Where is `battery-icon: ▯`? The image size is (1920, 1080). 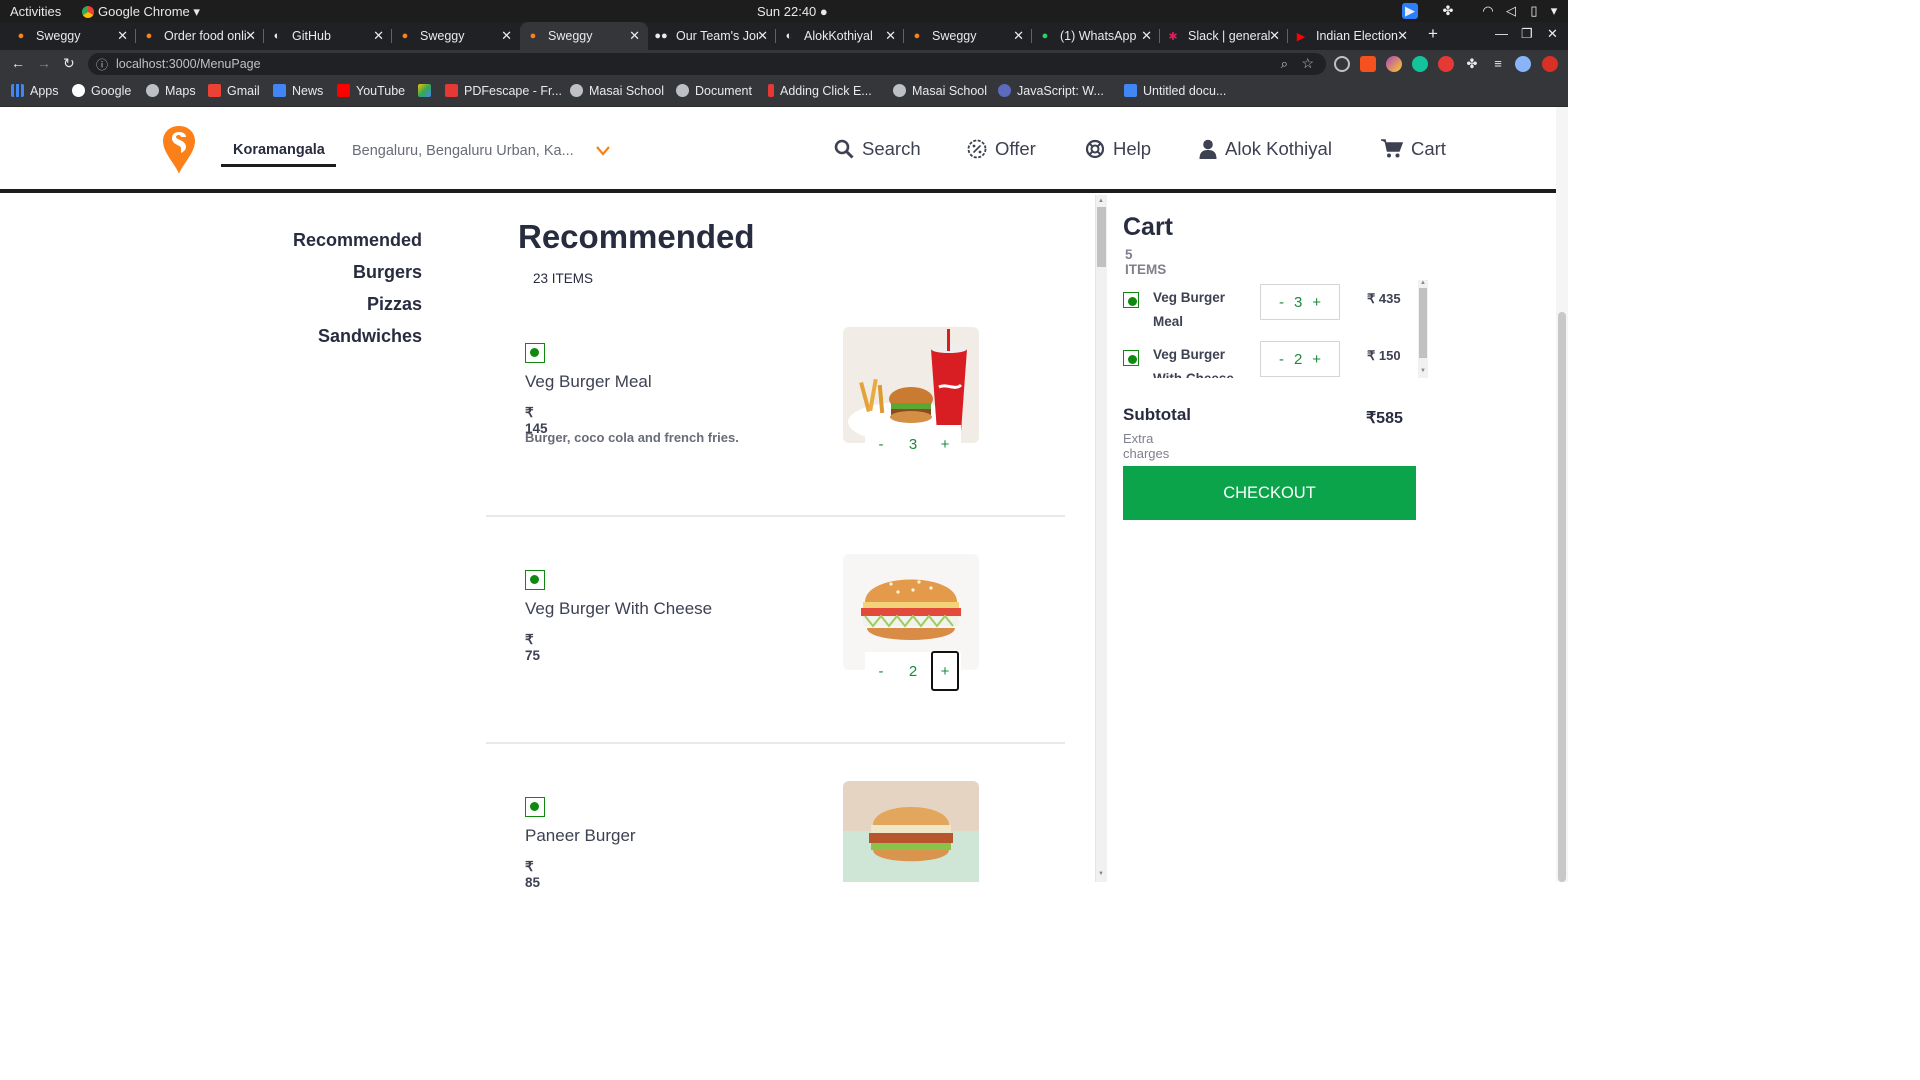 battery-icon: ▯ is located at coordinates (1534, 11).